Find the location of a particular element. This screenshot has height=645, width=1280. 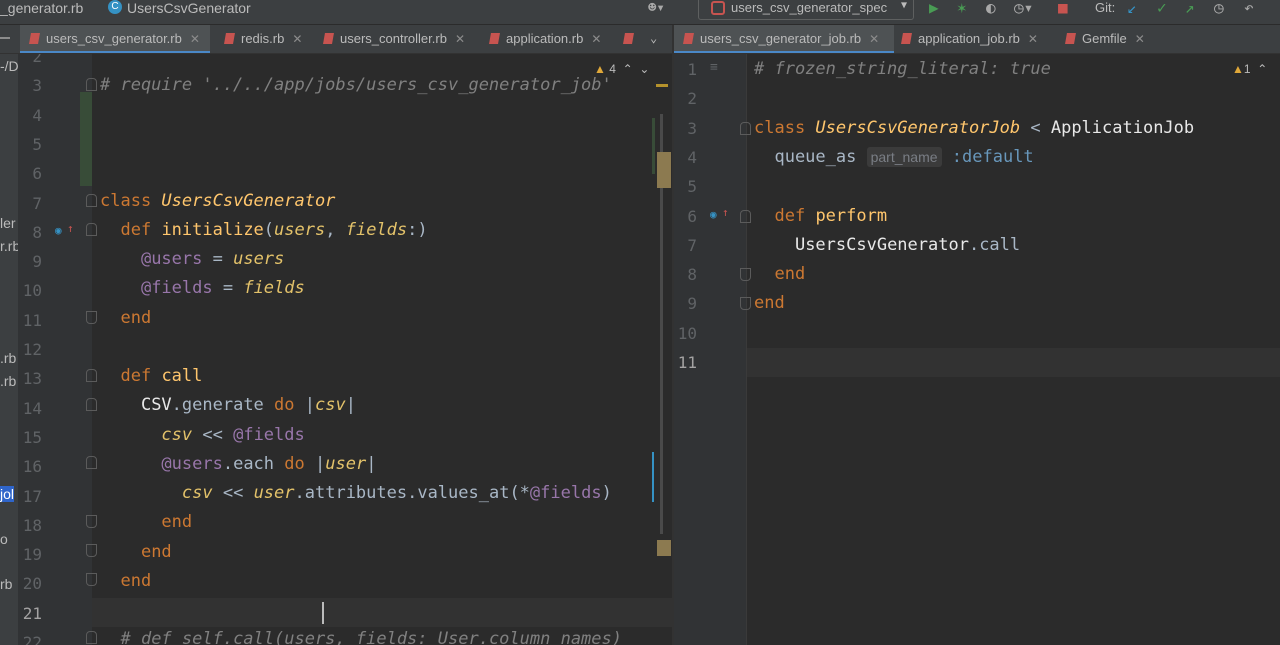

parameter-hint: part_name is located at coordinates (904, 157).